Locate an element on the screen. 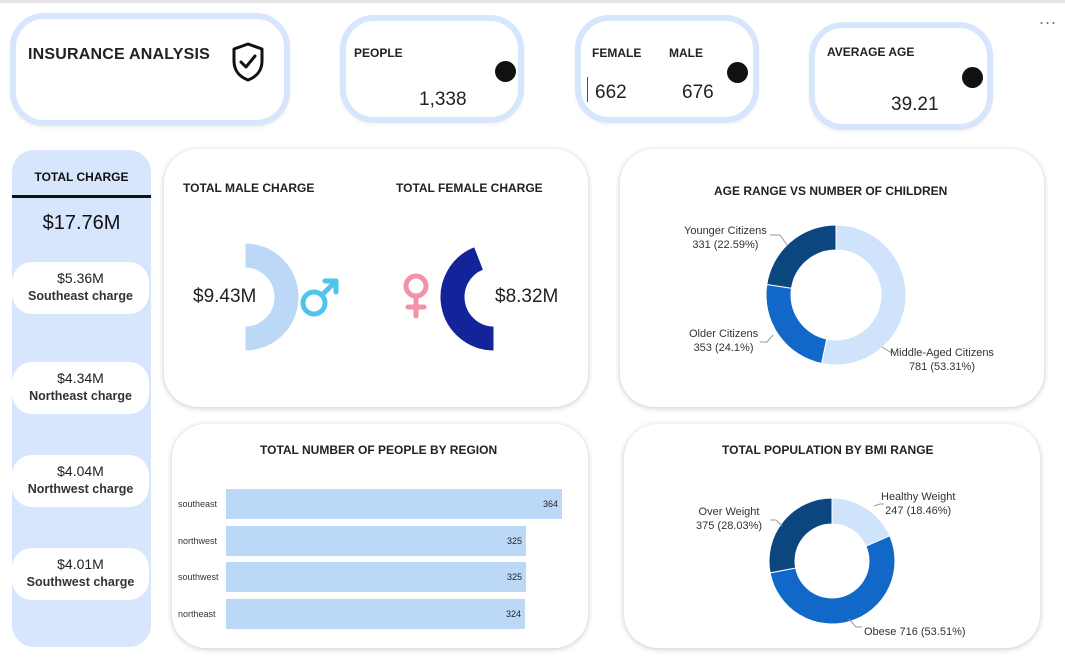 Image resolution: width=1065 pixels, height=658 pixels. total-charge-value: $17.76M is located at coordinates (81, 223).